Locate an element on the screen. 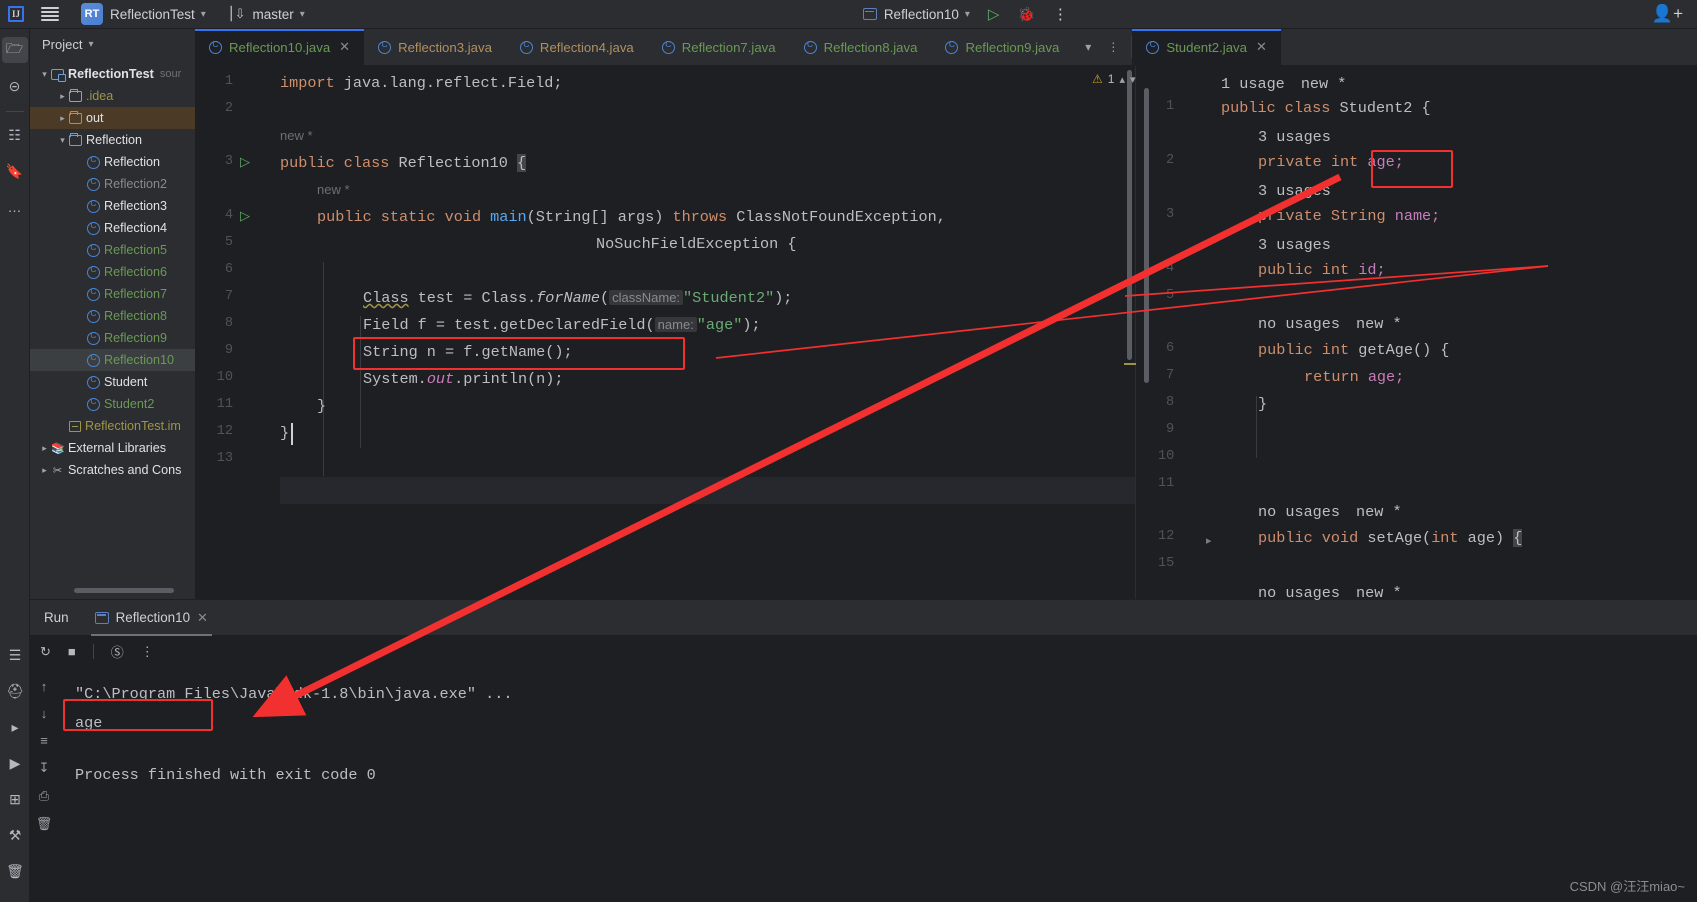 The height and width of the screenshot is (902, 1697). usage-count-setage: no usages is located at coordinates (1299, 512).